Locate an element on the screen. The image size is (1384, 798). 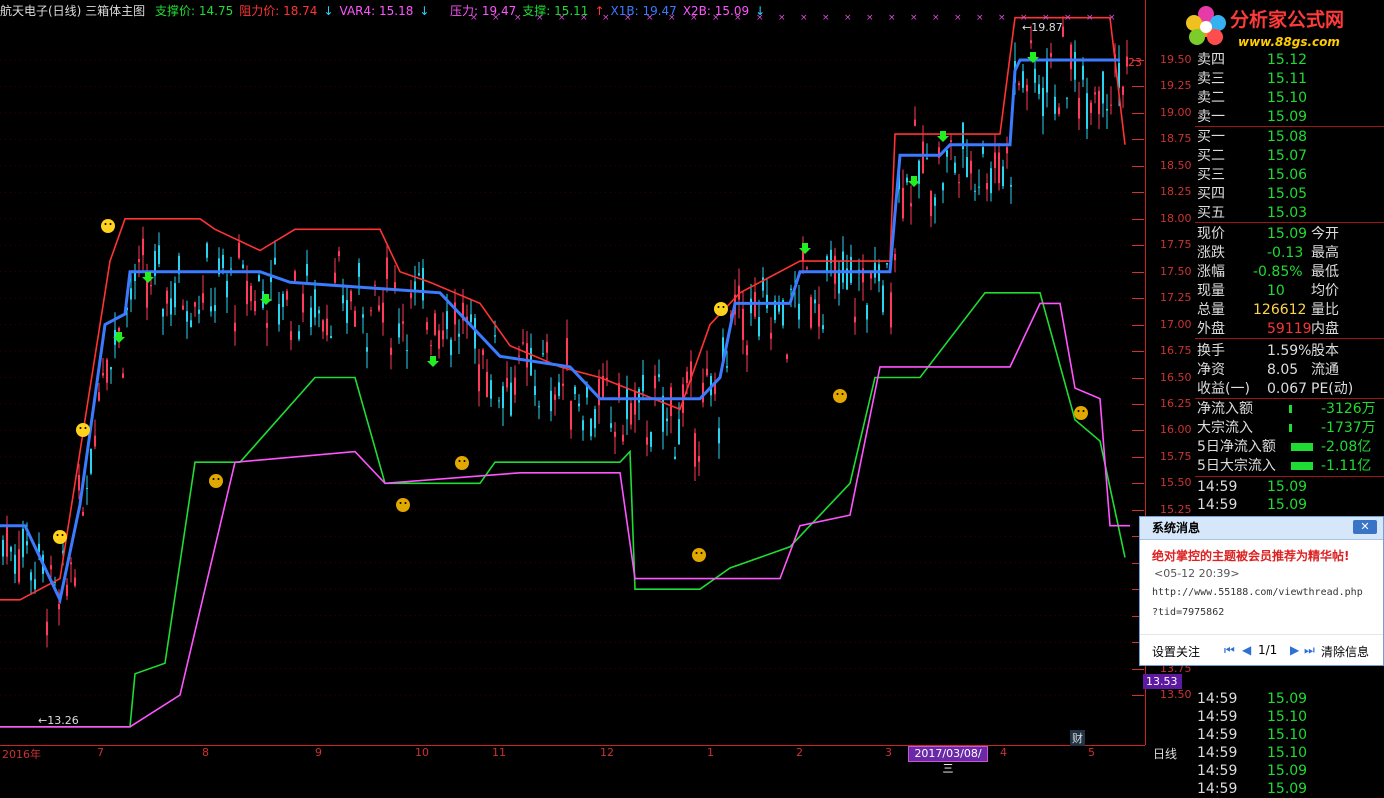
popup-url-tid: ?tid=7975862 is located at coordinates (1188, 612).